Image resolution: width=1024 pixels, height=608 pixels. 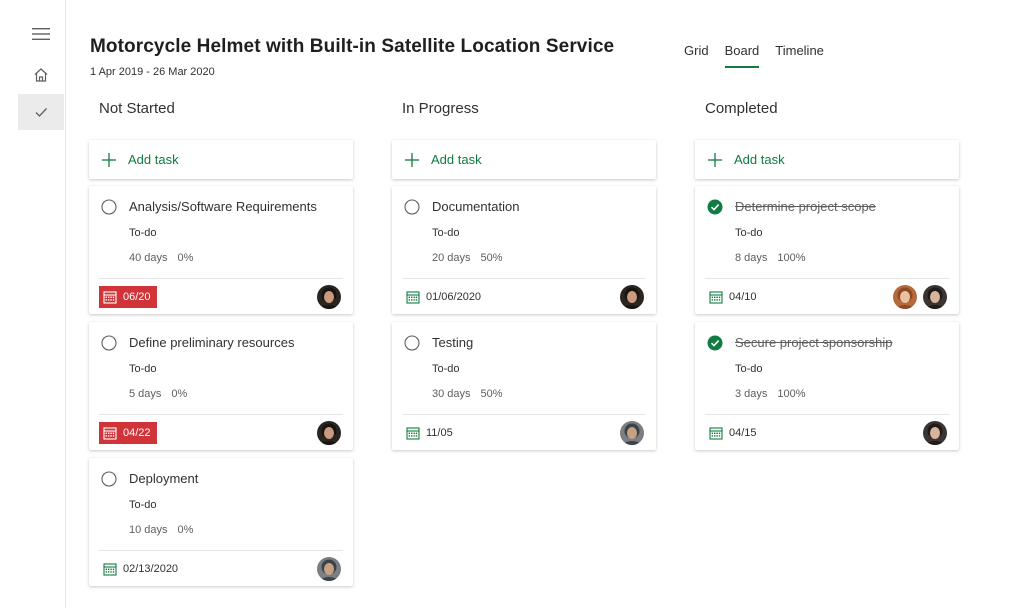 What do you see at coordinates (751, 258) in the screenshot?
I see `task-duration: 8 days` at bounding box center [751, 258].